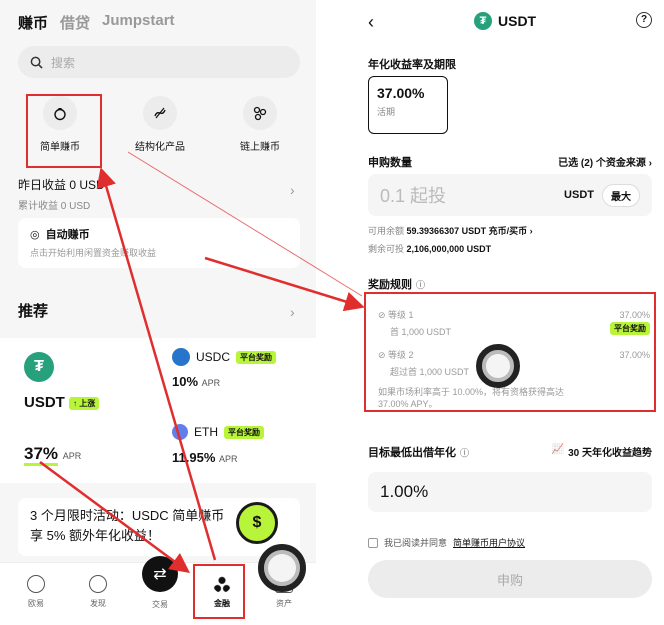 The image size is (664, 625). I want to click on amount-placeholder: 0.1 起投, so click(413, 196).